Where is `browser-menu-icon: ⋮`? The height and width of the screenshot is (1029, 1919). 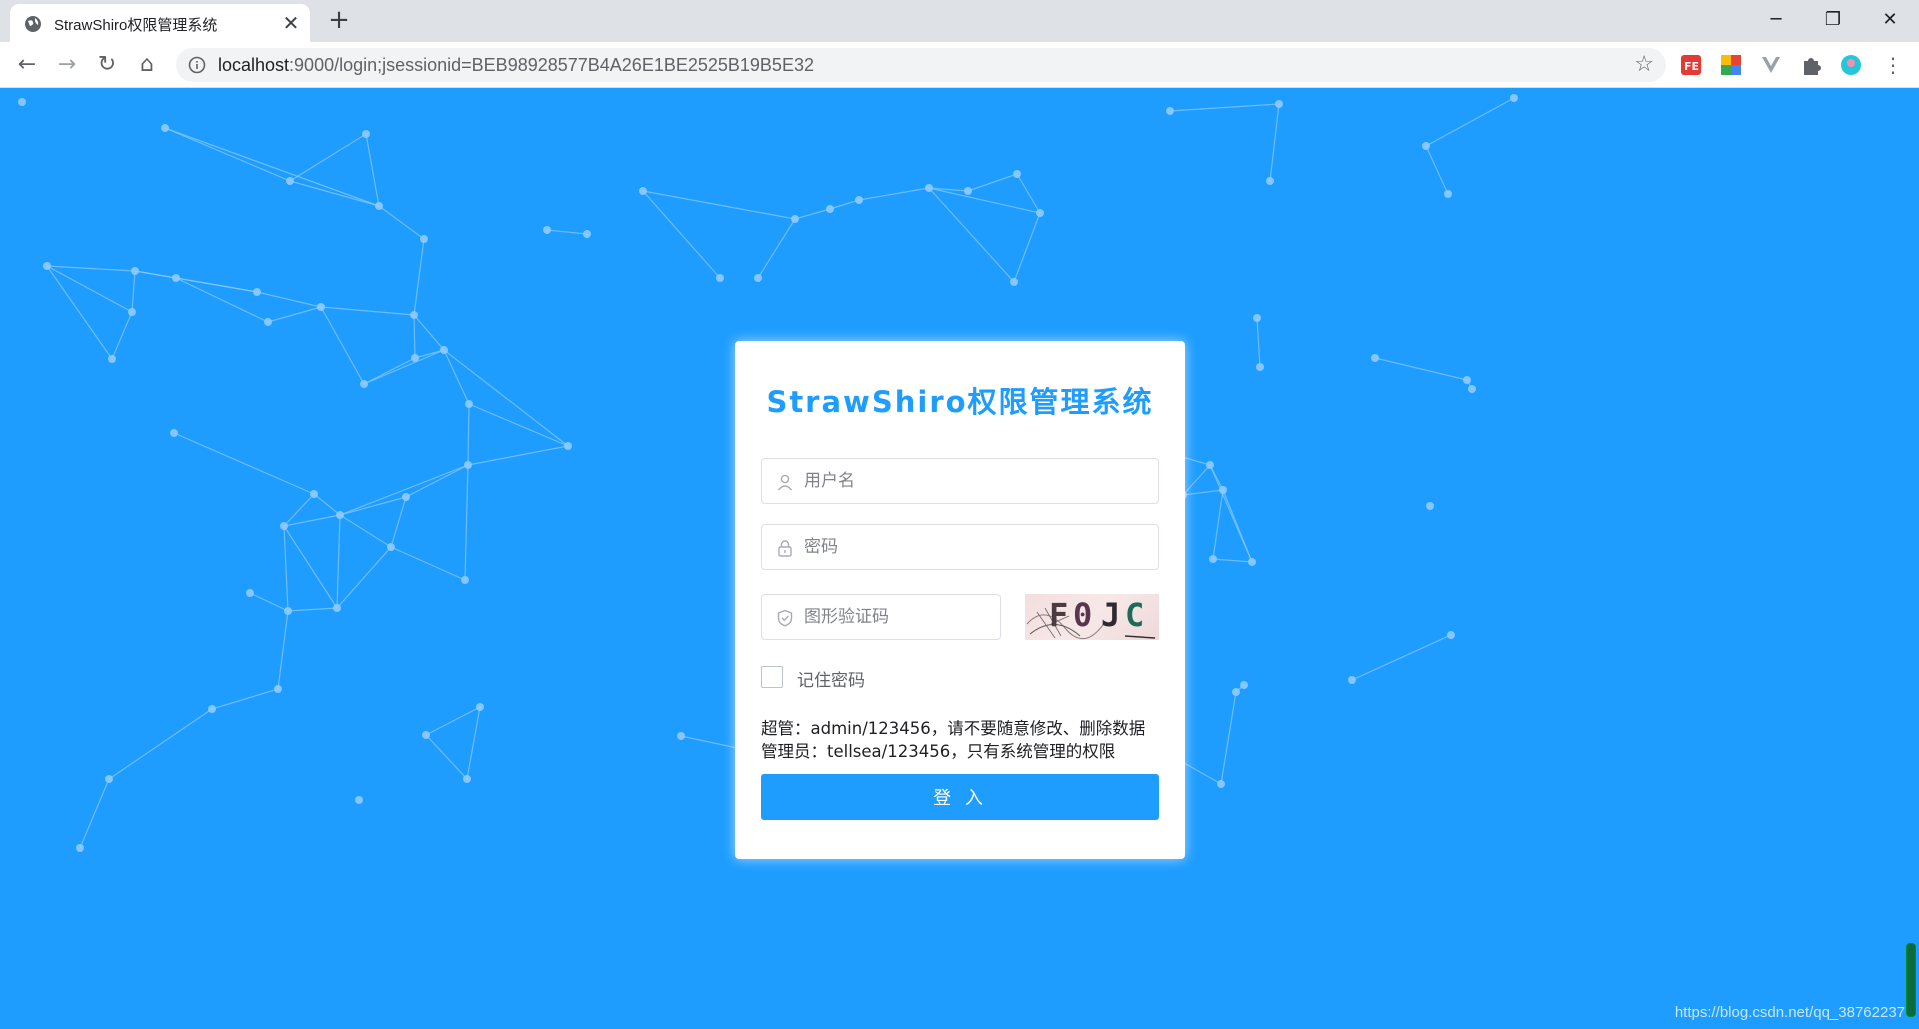
browser-menu-icon: ⋮ is located at coordinates (1893, 65).